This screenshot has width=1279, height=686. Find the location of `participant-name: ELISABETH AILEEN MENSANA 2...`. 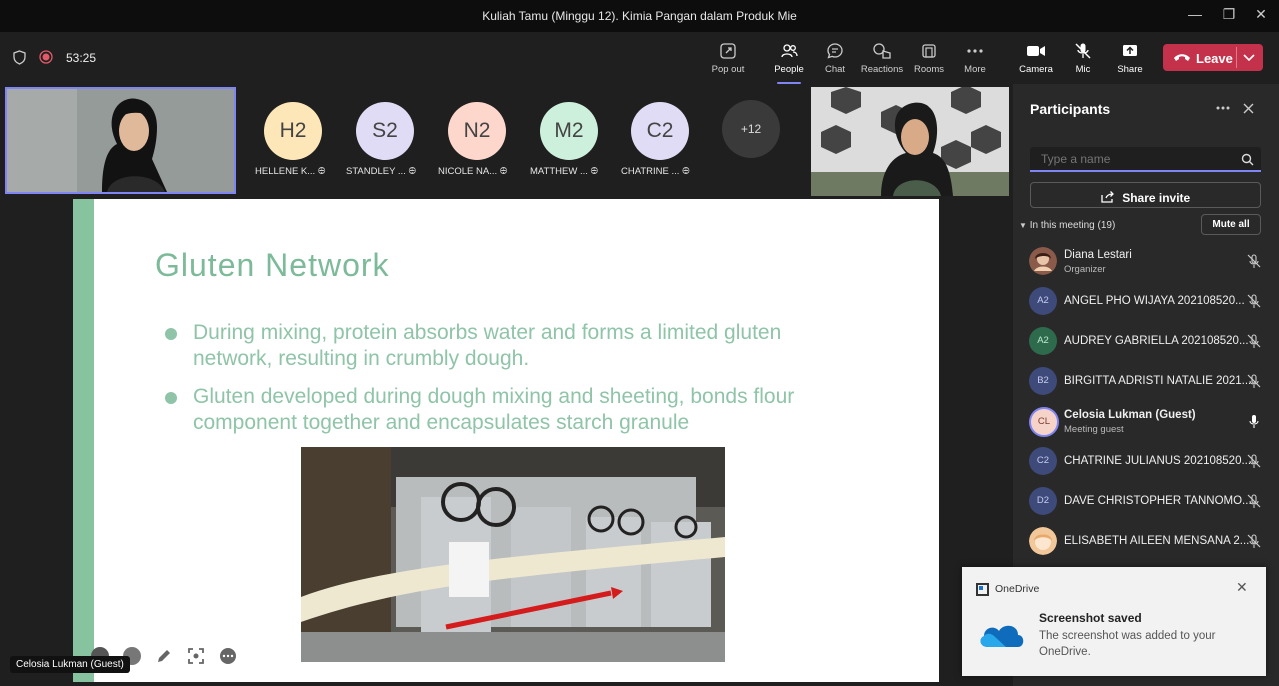

participant-name: ELISABETH AILEEN MENSANA 2... is located at coordinates (1157, 541).